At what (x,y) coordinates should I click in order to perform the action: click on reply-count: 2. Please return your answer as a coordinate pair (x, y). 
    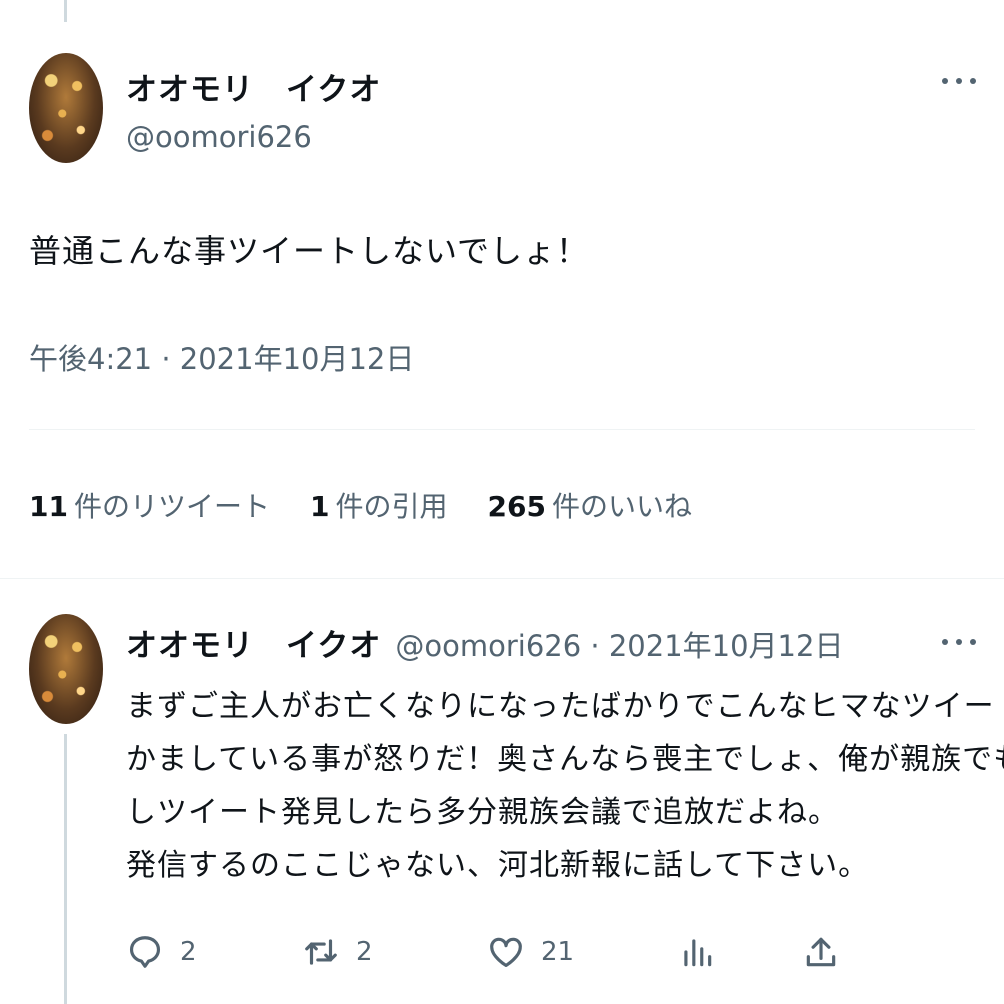
    Looking at the image, I should click on (188, 952).